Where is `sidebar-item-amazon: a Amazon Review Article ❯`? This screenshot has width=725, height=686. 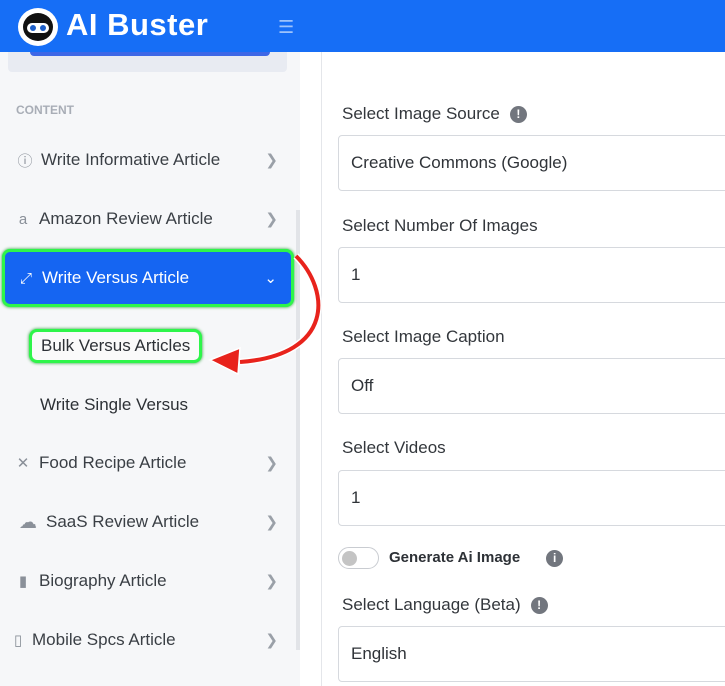
sidebar-item-amazon: a Amazon Review Article ❯ is located at coordinates (147, 219).